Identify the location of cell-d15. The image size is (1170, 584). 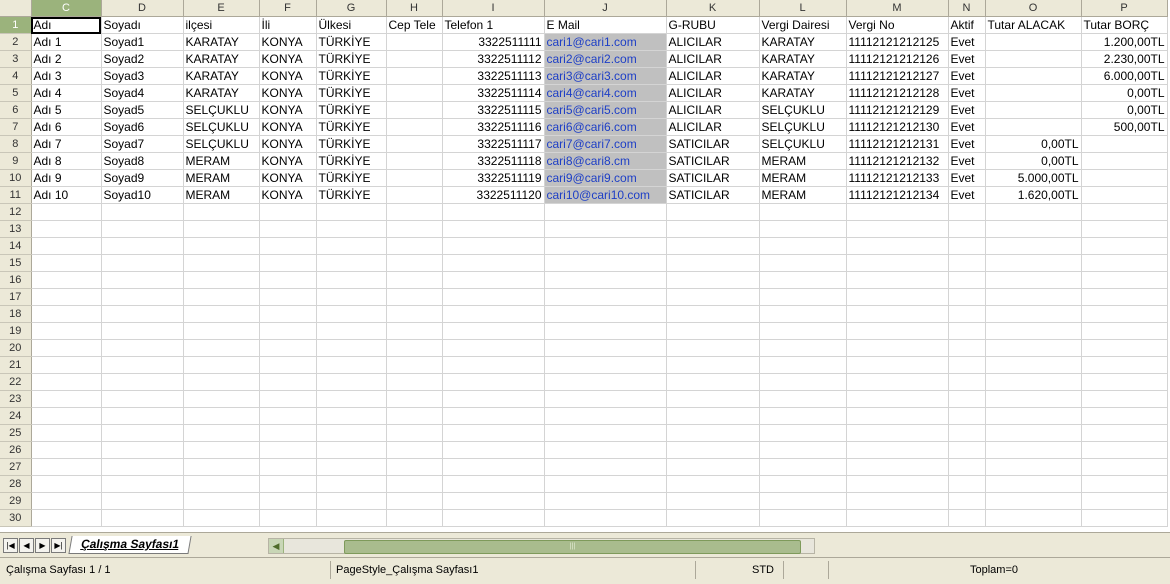
(142, 263).